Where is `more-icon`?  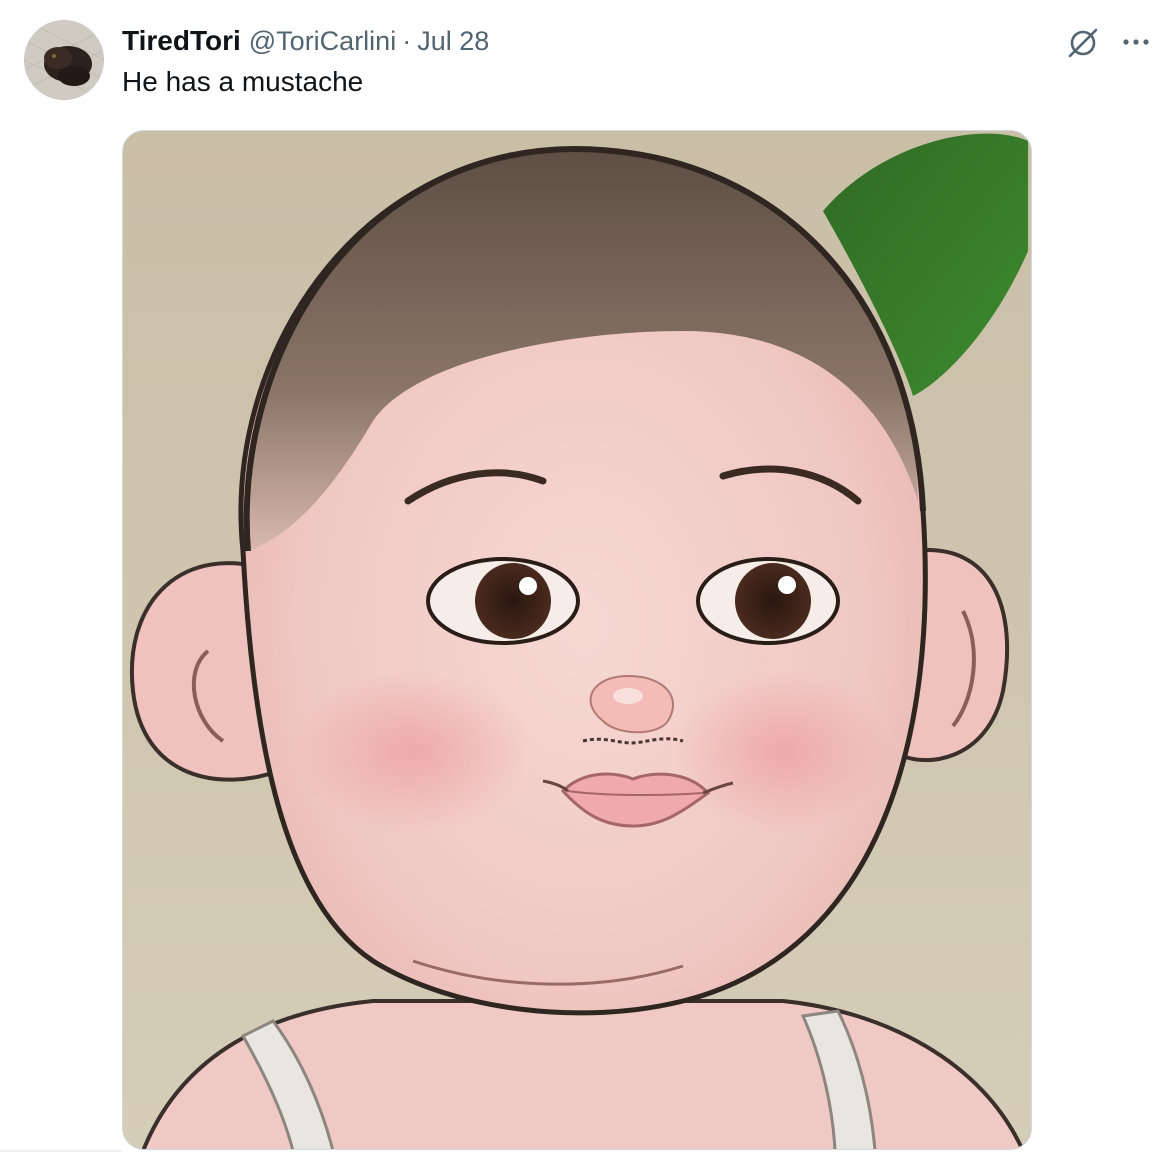 more-icon is located at coordinates (1136, 42).